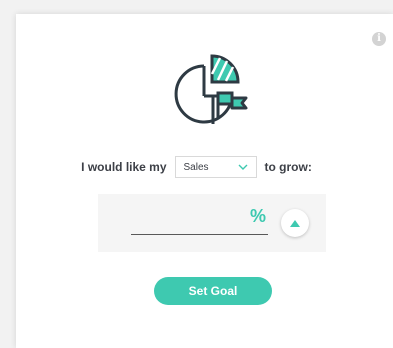 The image size is (393, 348). What do you see at coordinates (288, 167) in the screenshot?
I see `sentence-suffix: to grow:` at bounding box center [288, 167].